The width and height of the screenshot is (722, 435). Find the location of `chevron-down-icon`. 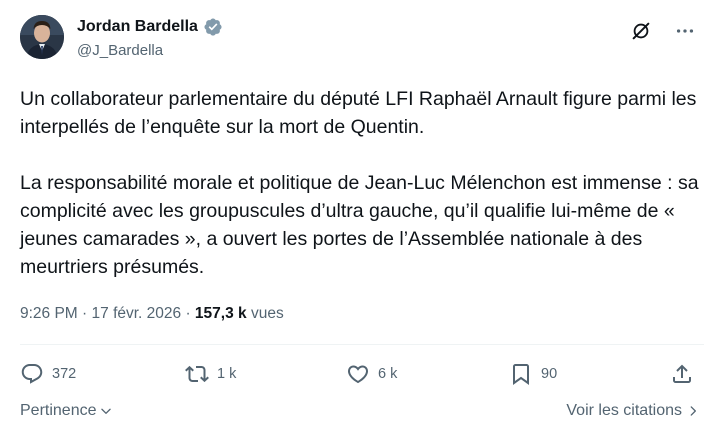

chevron-down-icon is located at coordinates (105, 411).